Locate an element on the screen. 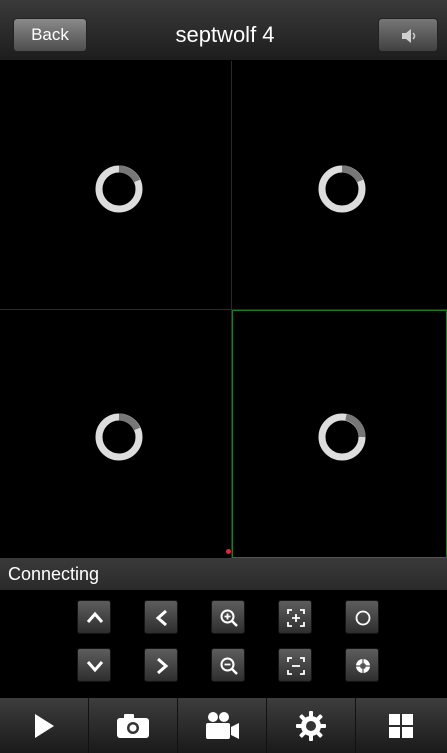 The height and width of the screenshot is (753, 447). iris-close-button is located at coordinates (362, 665).